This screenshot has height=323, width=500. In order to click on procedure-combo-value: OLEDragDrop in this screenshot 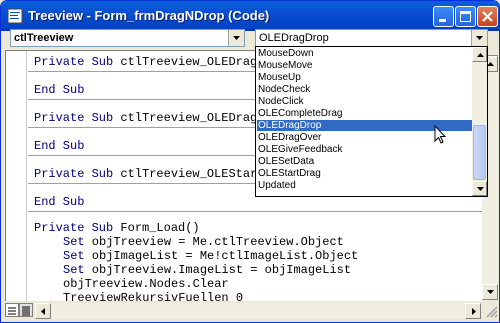, I will do `click(294, 38)`.